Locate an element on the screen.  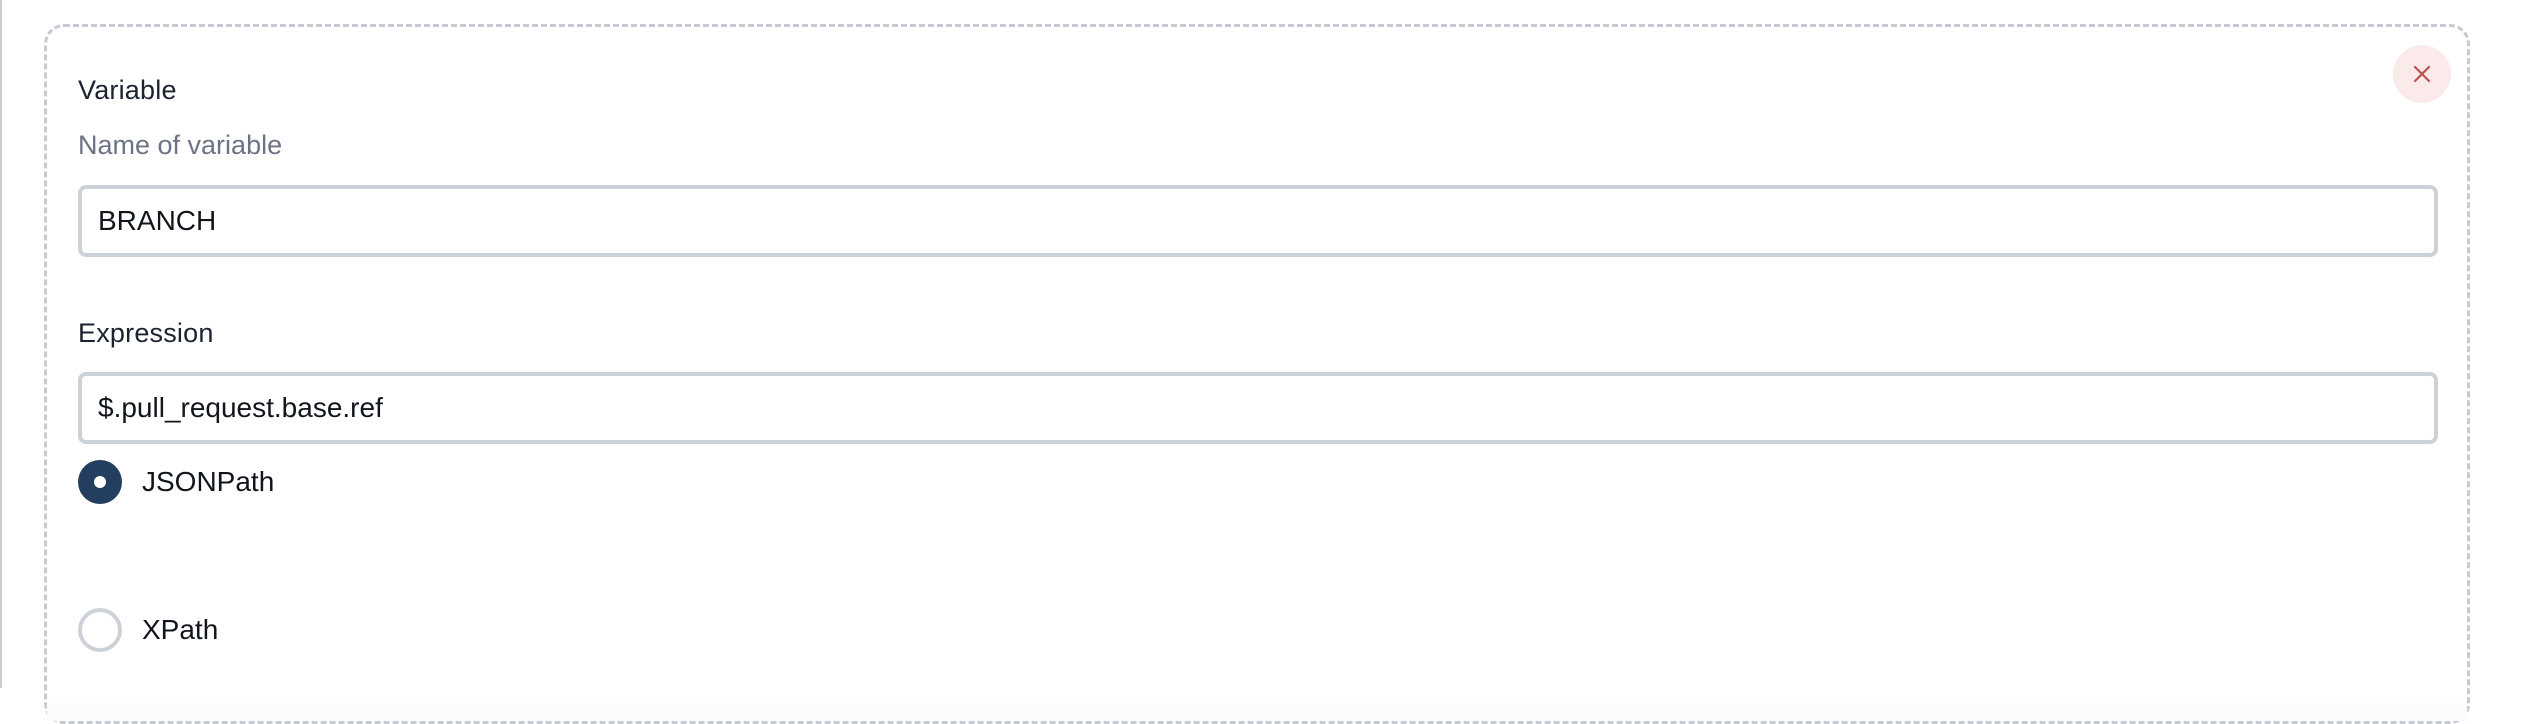
radio-option-jsonpath: JSONPath is located at coordinates (176, 482).